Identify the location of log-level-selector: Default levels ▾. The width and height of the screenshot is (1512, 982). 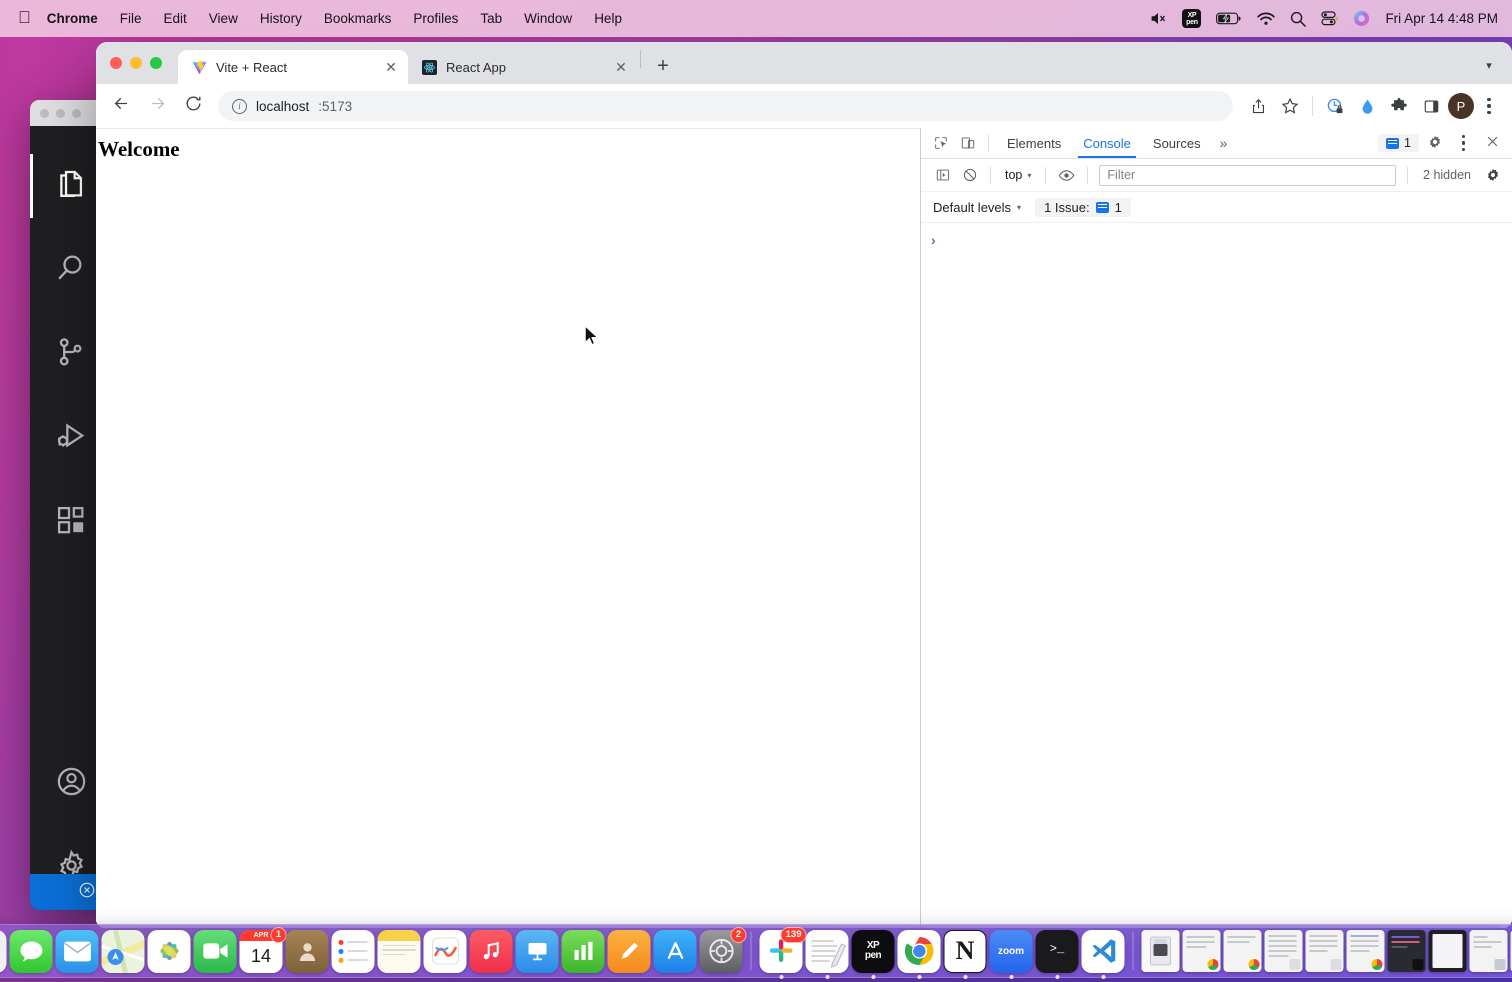
(977, 207).